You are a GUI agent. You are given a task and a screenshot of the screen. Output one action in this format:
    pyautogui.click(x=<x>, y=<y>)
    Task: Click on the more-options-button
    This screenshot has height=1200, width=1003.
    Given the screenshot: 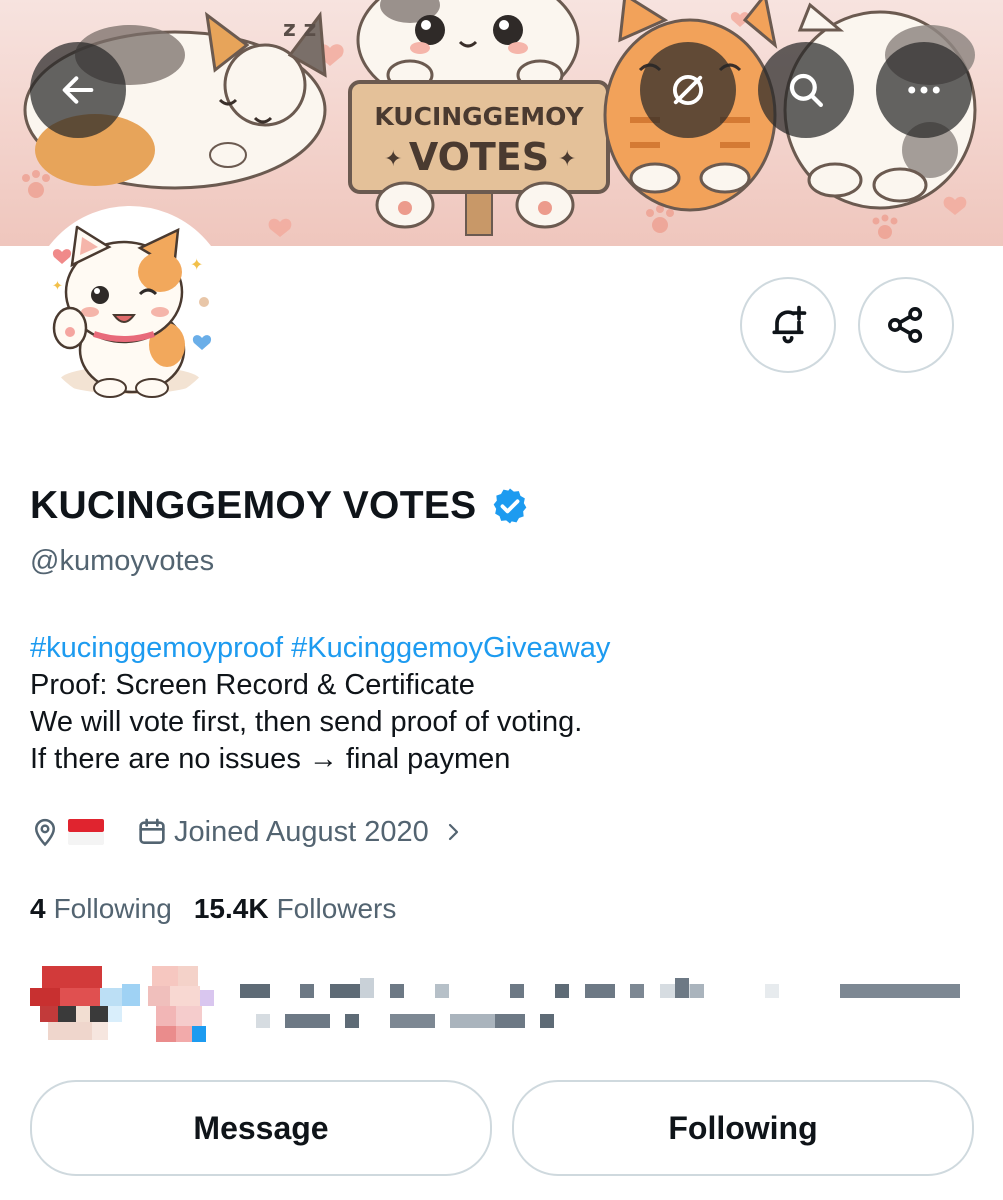 What is the action you would take?
    pyautogui.click(x=924, y=90)
    